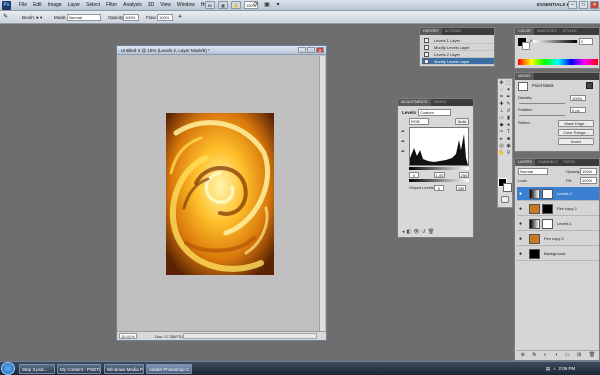 The height and width of the screenshot is (375, 600). Describe the element at coordinates (37, 5) in the screenshot. I see `menu-edit: Edit` at that location.